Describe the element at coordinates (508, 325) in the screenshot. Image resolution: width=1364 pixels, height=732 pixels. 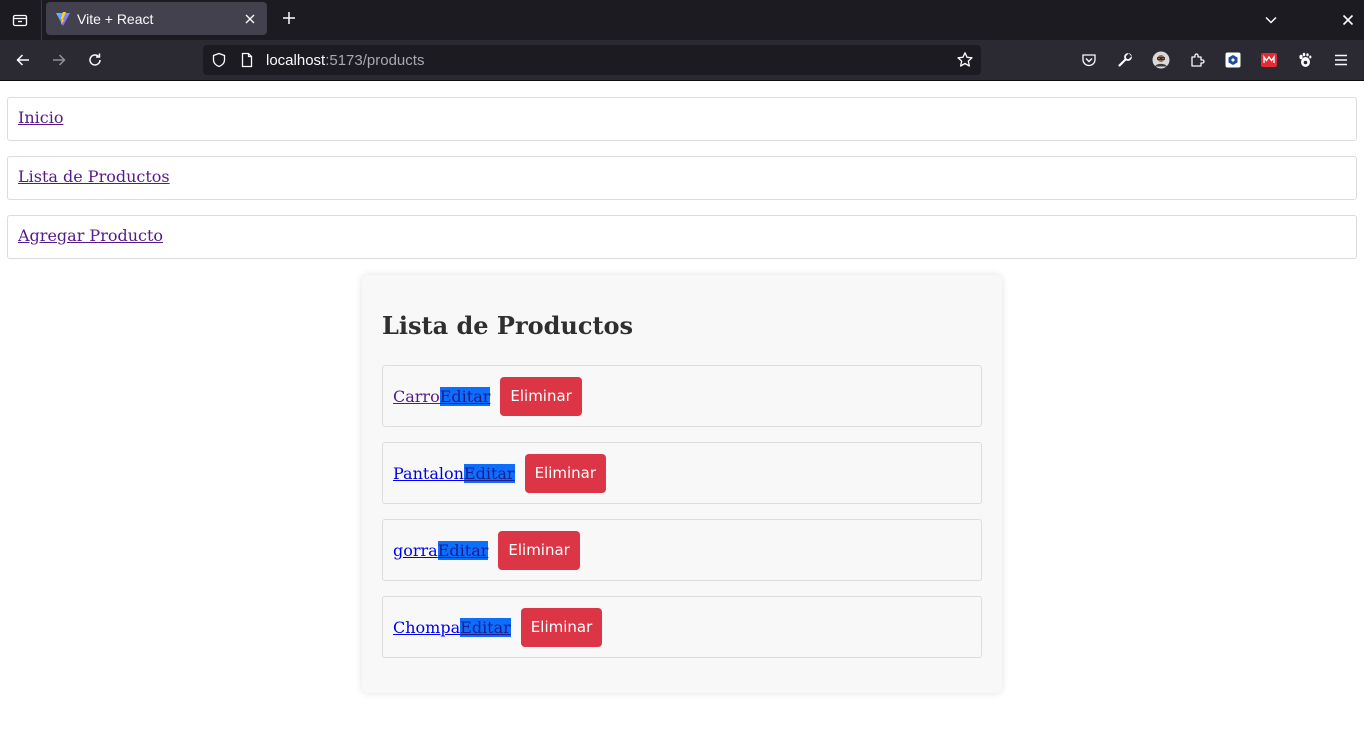
I see `product-list-title: Lista de Productos` at that location.